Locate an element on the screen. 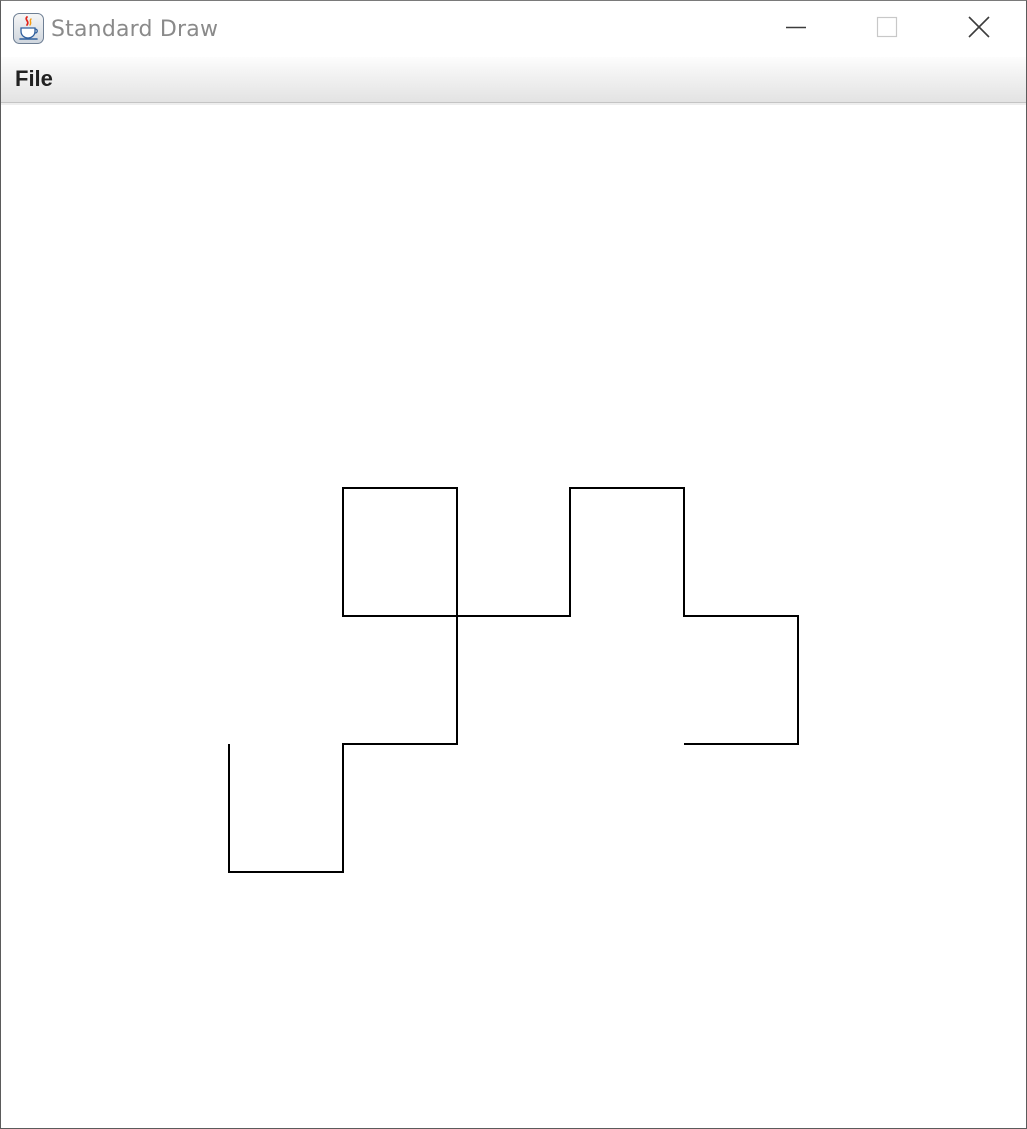 The width and height of the screenshot is (1027, 1129). minimize-icon is located at coordinates (796, 29).